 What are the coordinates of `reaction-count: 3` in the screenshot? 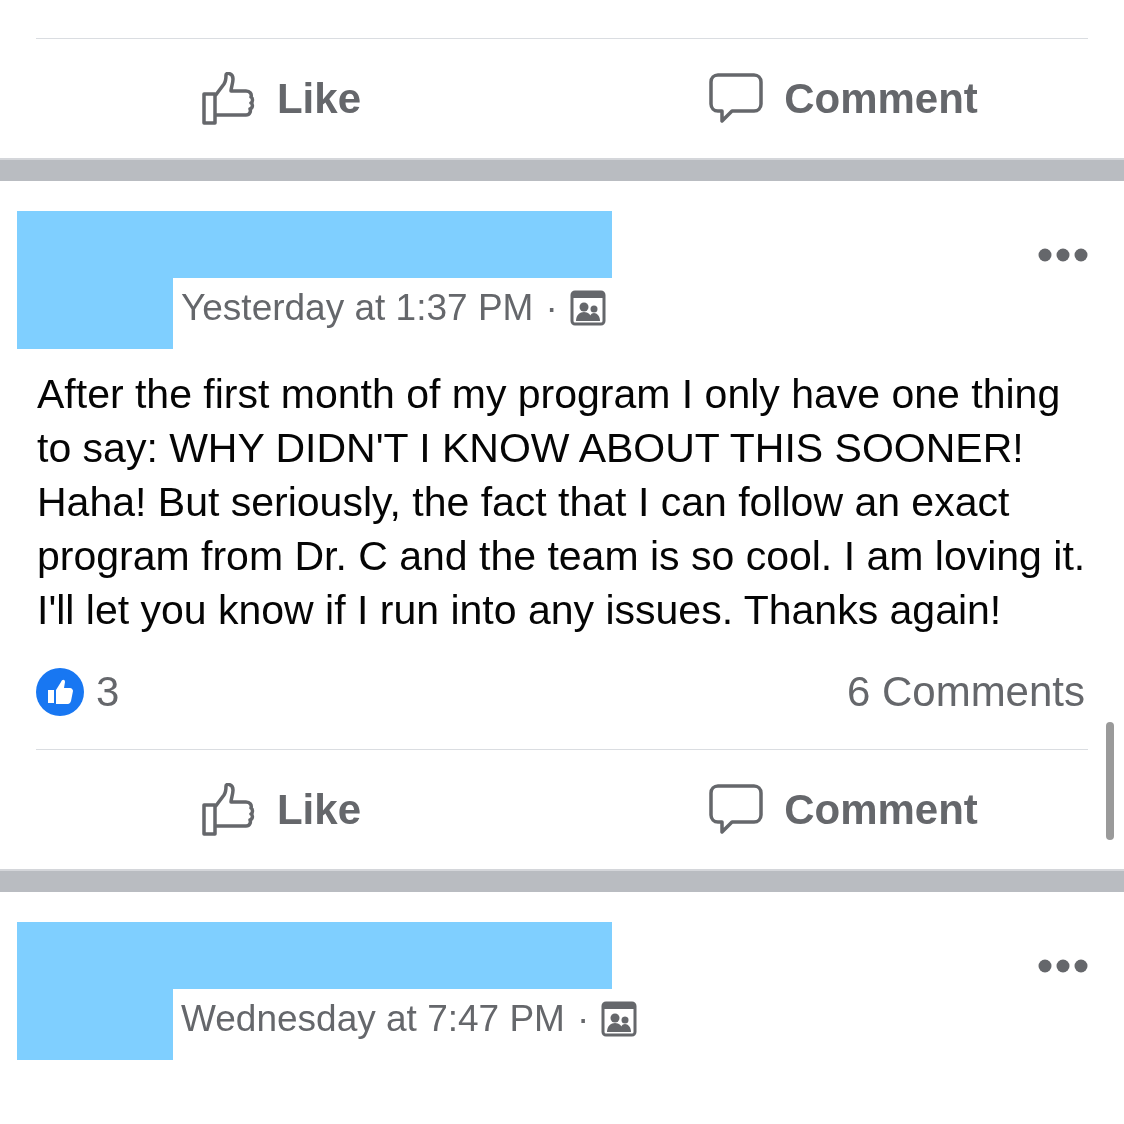 It's located at (108, 692).